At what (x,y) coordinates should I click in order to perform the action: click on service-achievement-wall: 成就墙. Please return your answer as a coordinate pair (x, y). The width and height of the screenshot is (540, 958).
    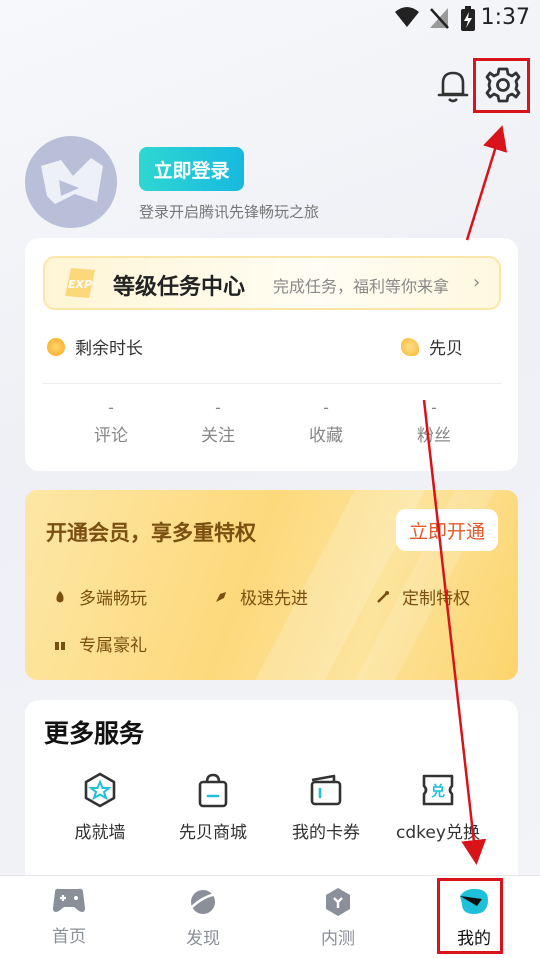
    Looking at the image, I should click on (100, 807).